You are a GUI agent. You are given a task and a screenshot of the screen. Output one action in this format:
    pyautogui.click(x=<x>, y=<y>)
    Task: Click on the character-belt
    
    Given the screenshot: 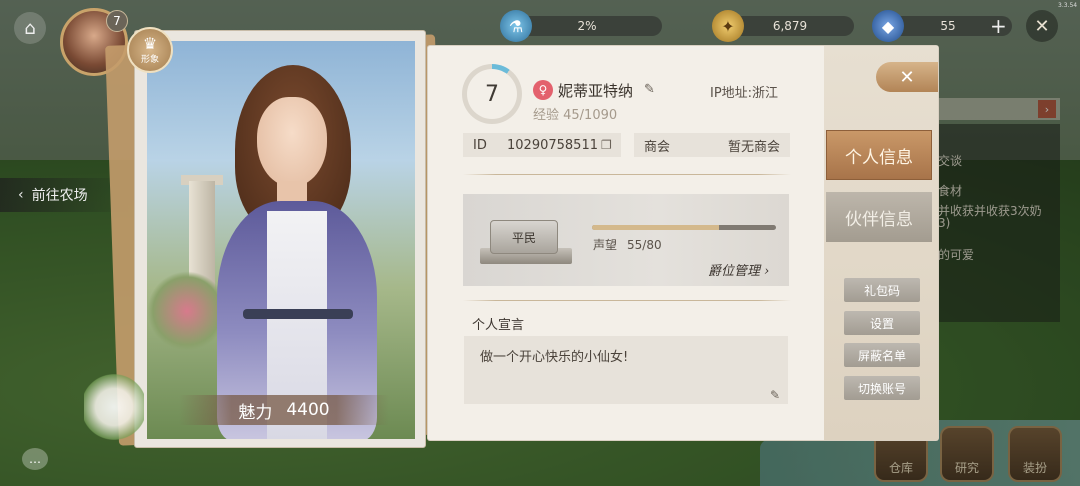 What is the action you would take?
    pyautogui.click(x=298, y=314)
    